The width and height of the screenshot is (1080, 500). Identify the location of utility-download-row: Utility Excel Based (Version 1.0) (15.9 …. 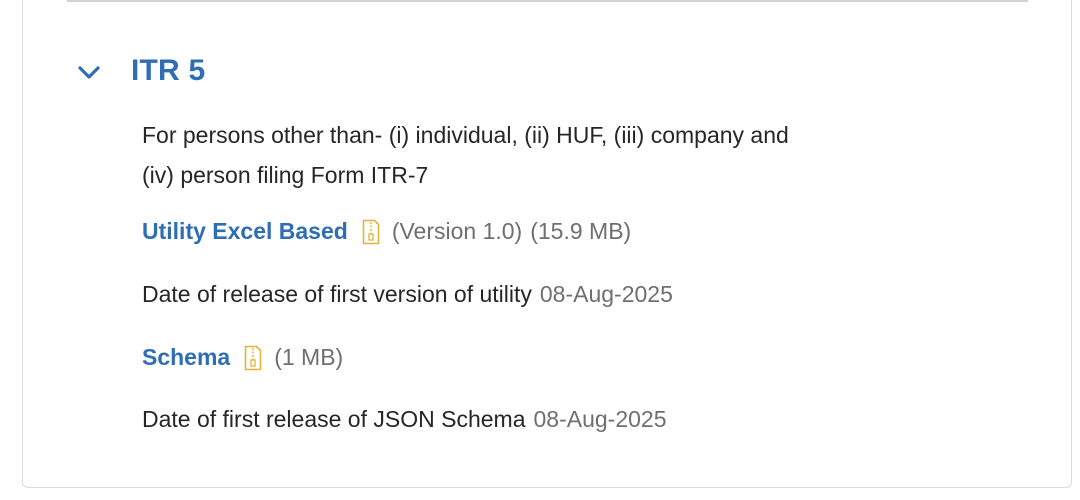
(386, 231).